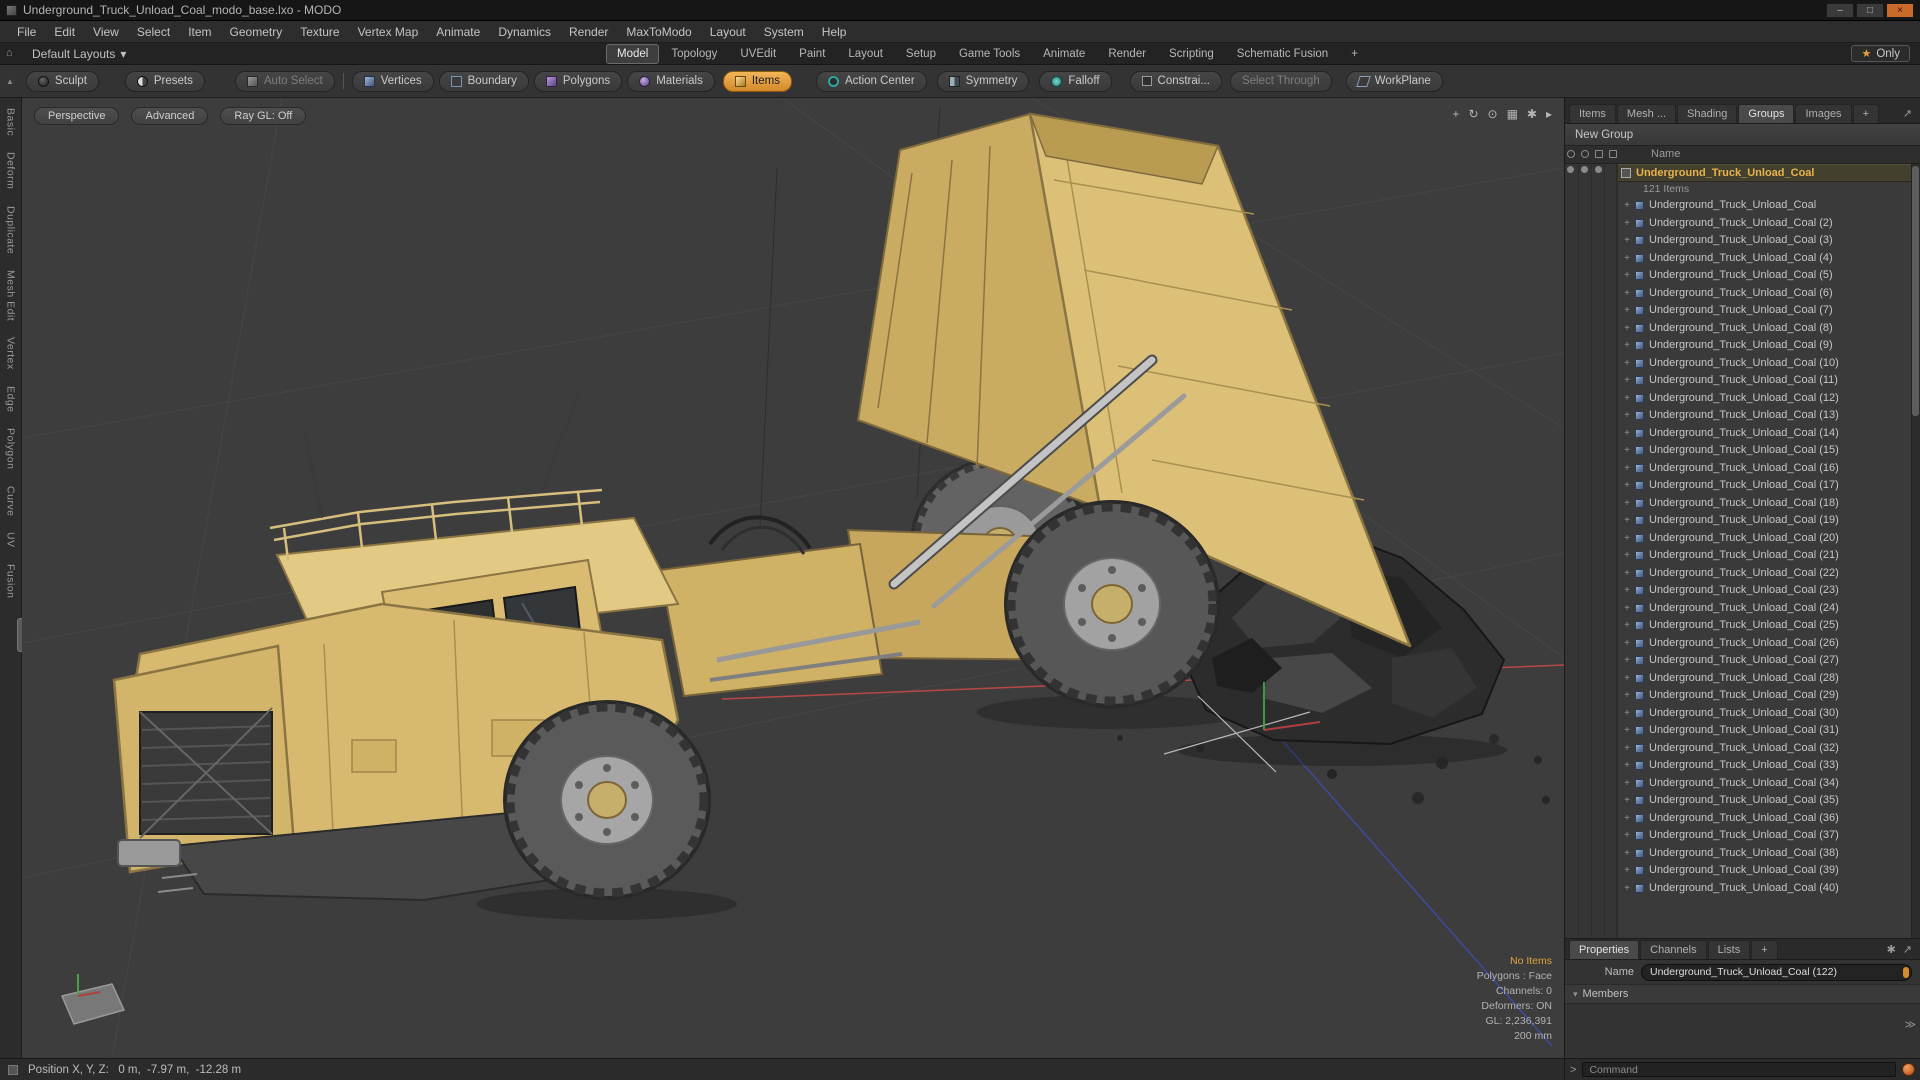 The height and width of the screenshot is (1080, 1920). I want to click on tree-item-row: + Underground_Truck_Unload_Coal (8), so click(1742, 329).